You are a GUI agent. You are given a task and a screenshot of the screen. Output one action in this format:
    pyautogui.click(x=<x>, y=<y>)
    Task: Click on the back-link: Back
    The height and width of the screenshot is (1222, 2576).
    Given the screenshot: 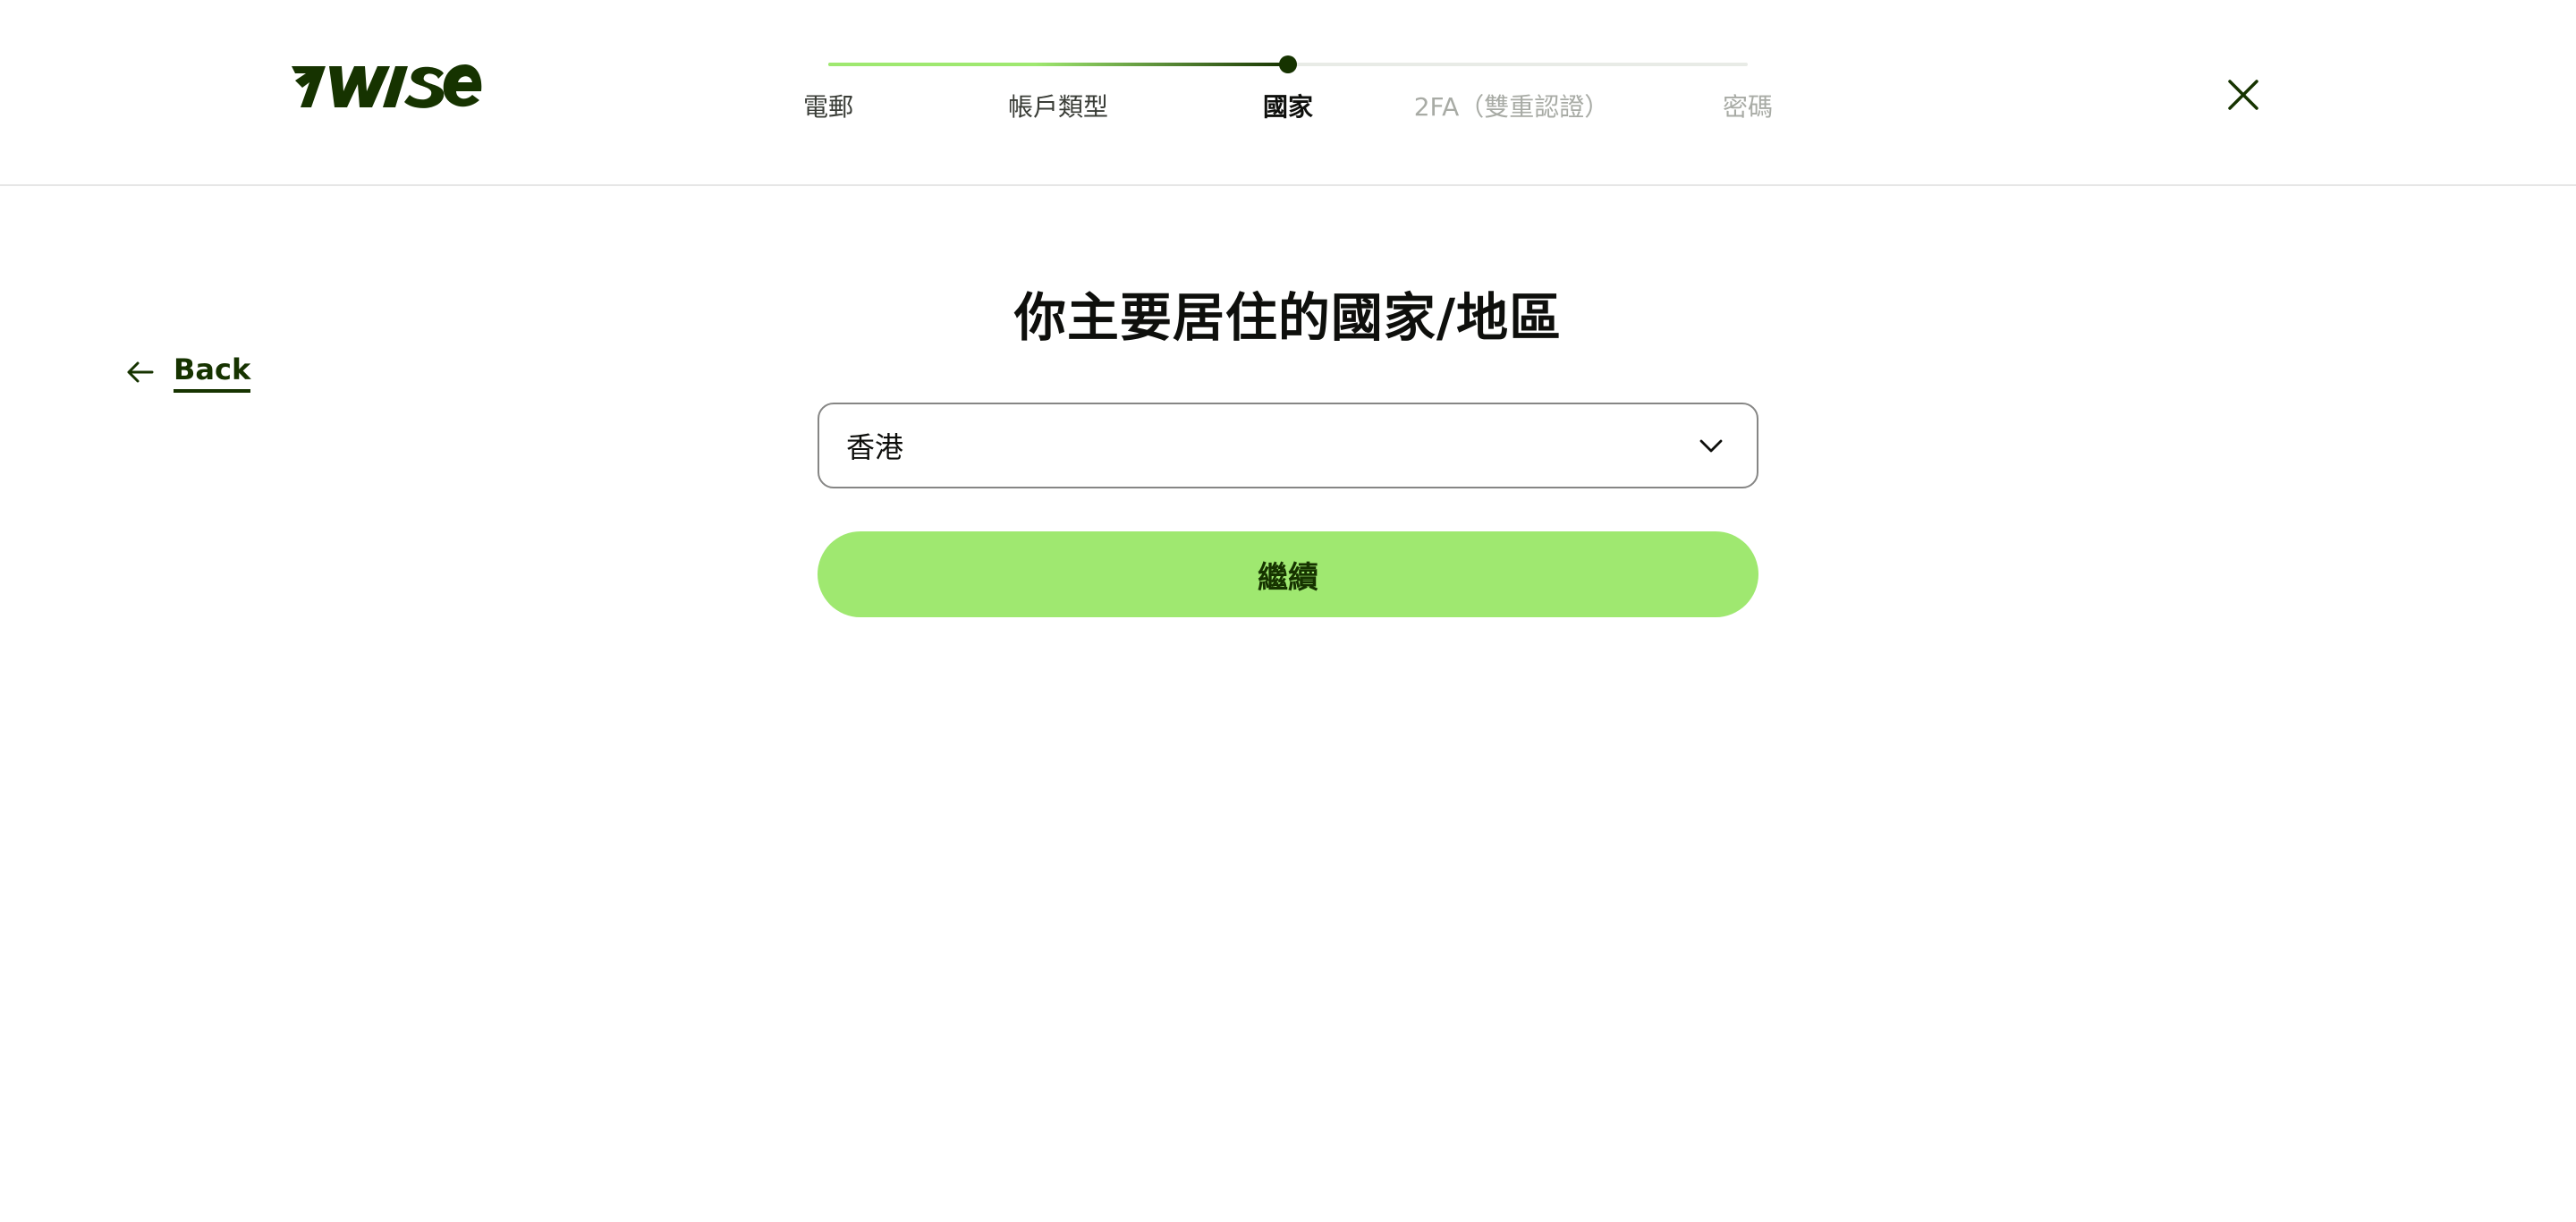 What is the action you would take?
    pyautogui.click(x=188, y=372)
    